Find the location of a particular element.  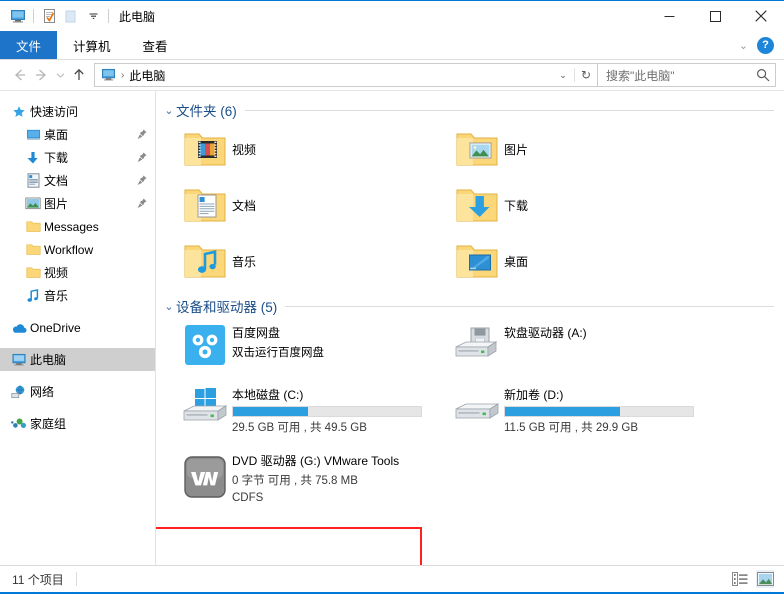

drive-name: 新加卷 (D:) is located at coordinates (534, 395).